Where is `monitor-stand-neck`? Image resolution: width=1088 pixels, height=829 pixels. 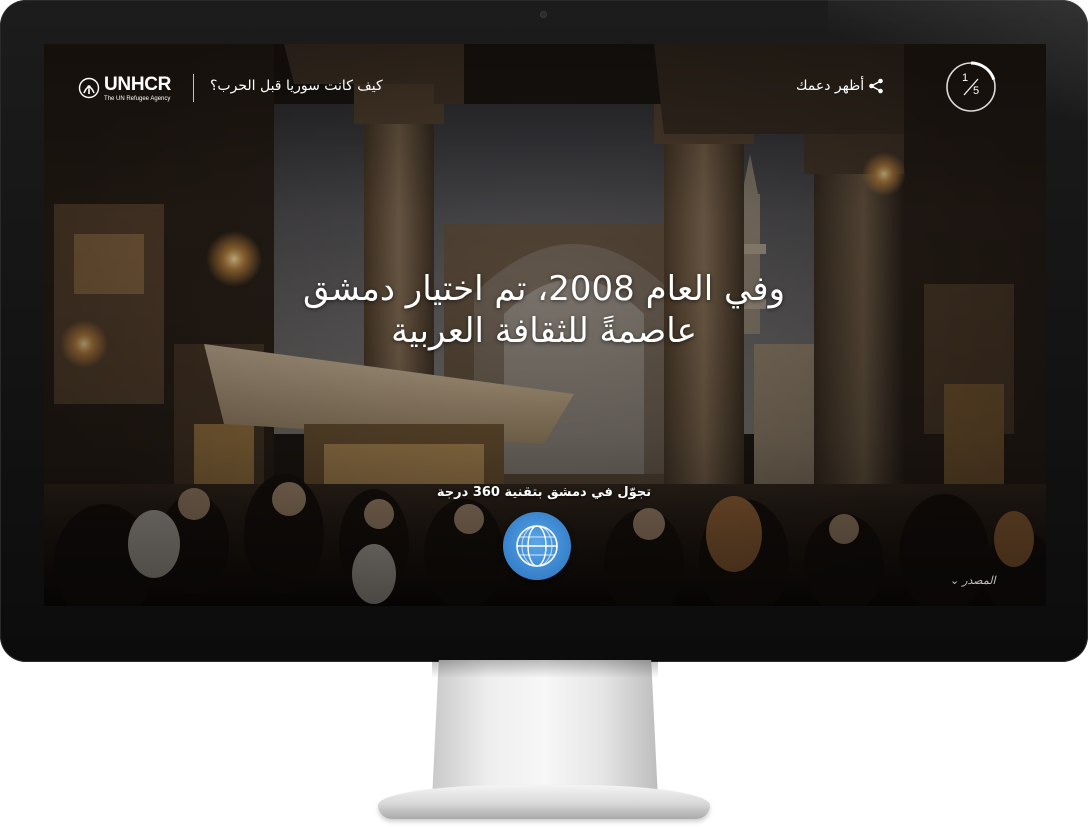
monitor-stand-neck is located at coordinates (545, 730).